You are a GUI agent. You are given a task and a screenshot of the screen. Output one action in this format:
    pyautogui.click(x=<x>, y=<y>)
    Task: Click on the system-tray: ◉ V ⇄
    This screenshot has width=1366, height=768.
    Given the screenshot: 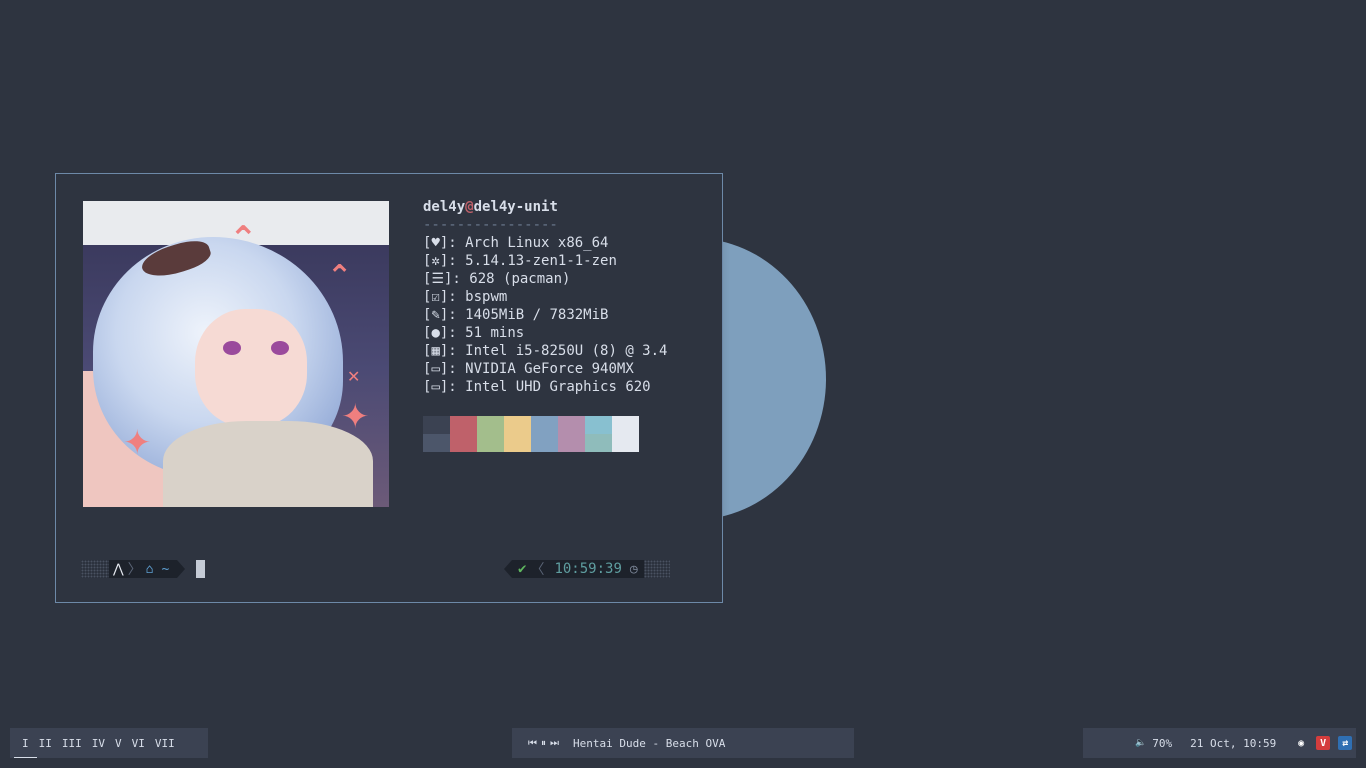 What is the action you would take?
    pyautogui.click(x=1323, y=743)
    